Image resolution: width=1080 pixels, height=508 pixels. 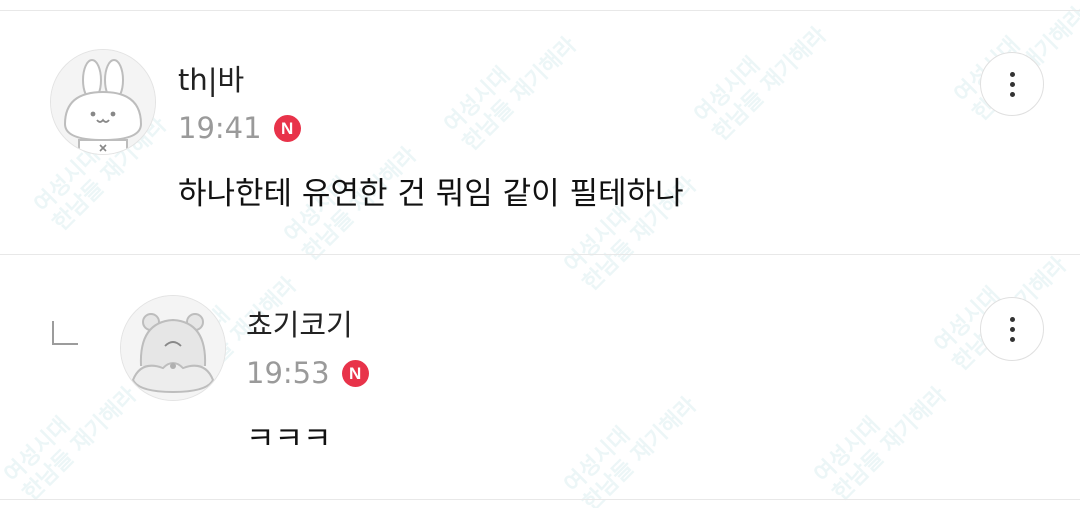 What do you see at coordinates (540, 499) in the screenshot?
I see `divider` at bounding box center [540, 499].